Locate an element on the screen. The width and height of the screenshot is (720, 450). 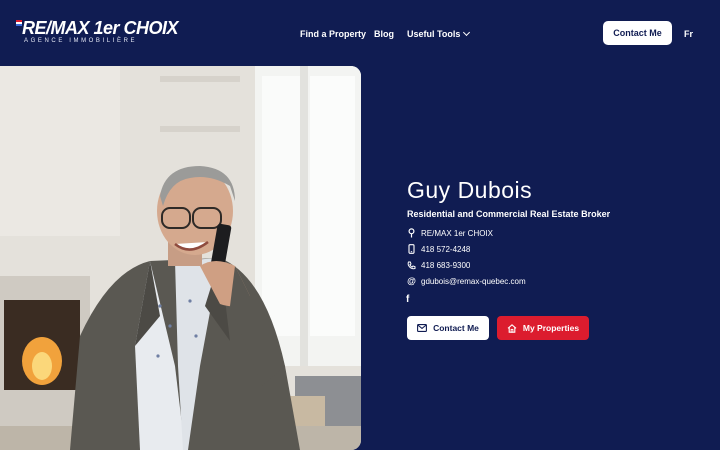
logo-wordmark: RE/MAX 1er CHOIX is located at coordinates (100, 28).